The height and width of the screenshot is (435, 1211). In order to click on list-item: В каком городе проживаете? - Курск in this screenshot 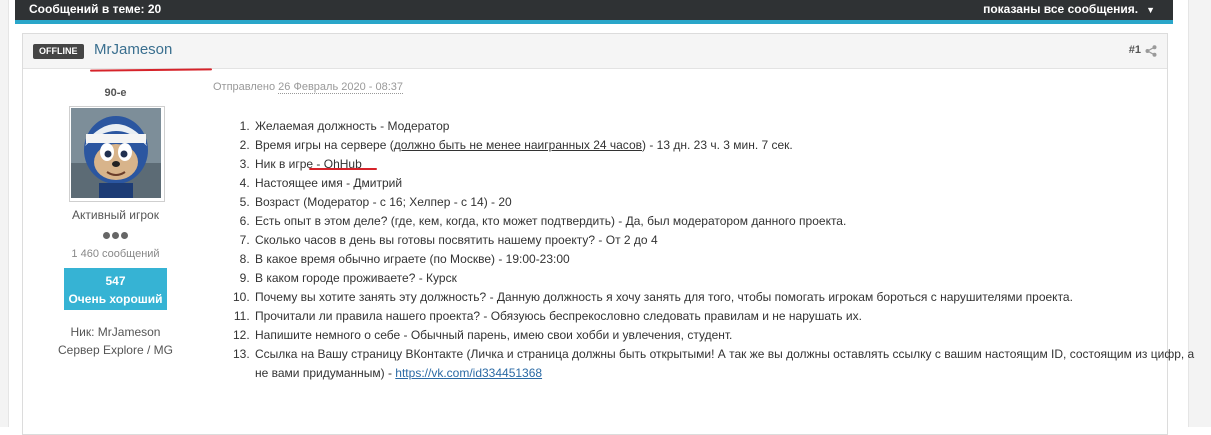, I will do `click(728, 278)`.